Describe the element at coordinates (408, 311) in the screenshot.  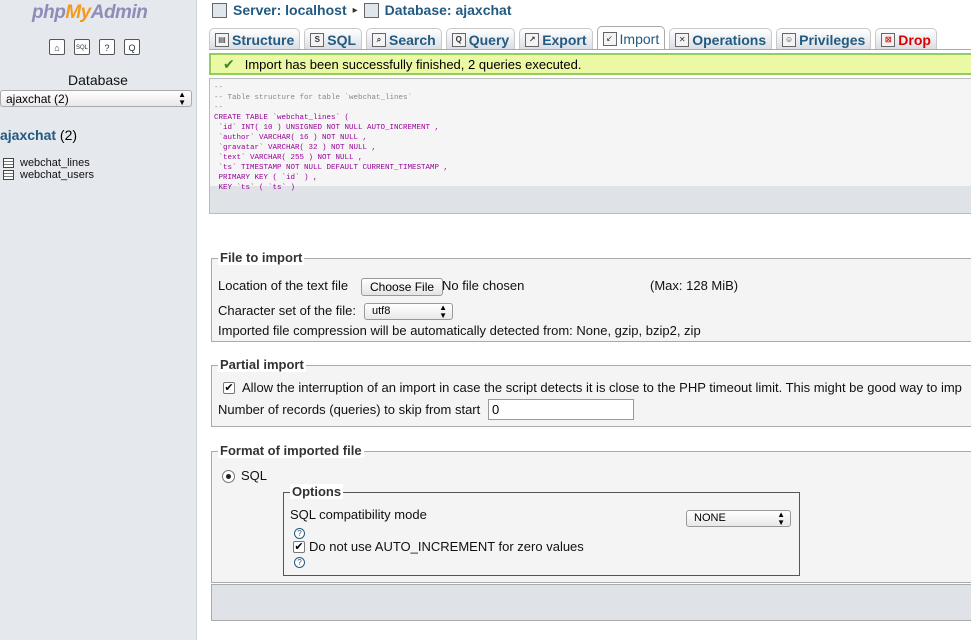
I see `charset-select: utf8 ▲ ▼` at that location.